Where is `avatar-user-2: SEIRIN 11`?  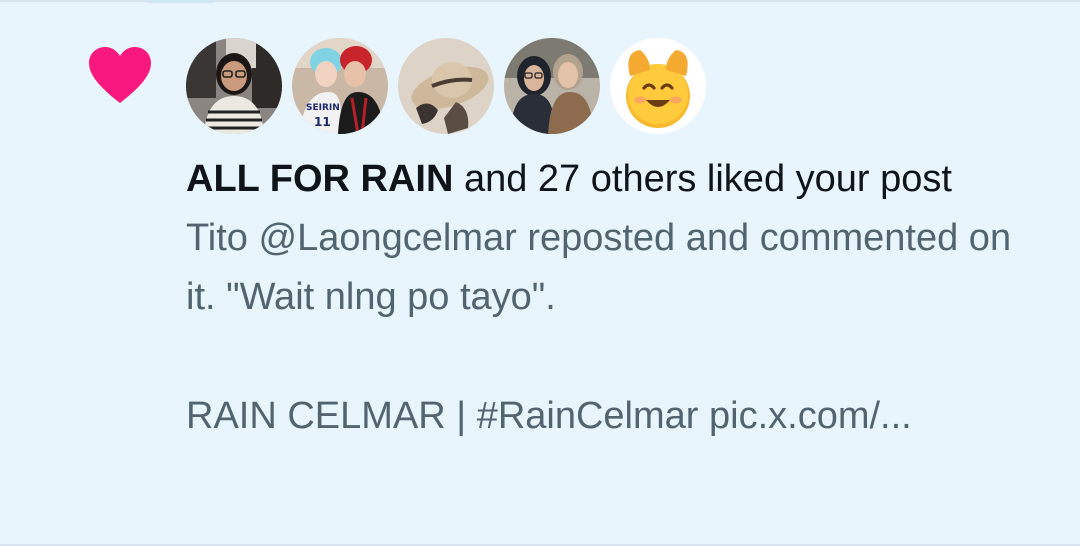 avatar-user-2: SEIRIN 11 is located at coordinates (340, 86).